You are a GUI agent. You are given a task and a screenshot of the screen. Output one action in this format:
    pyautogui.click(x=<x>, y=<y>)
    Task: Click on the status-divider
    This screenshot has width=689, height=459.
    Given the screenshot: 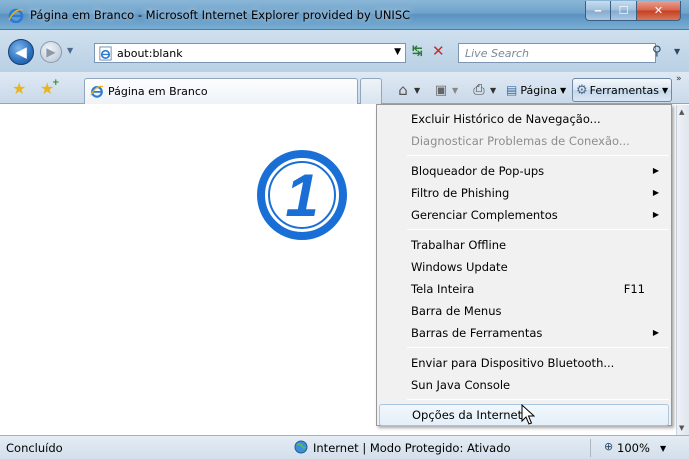 What is the action you would take?
    pyautogui.click(x=590, y=448)
    